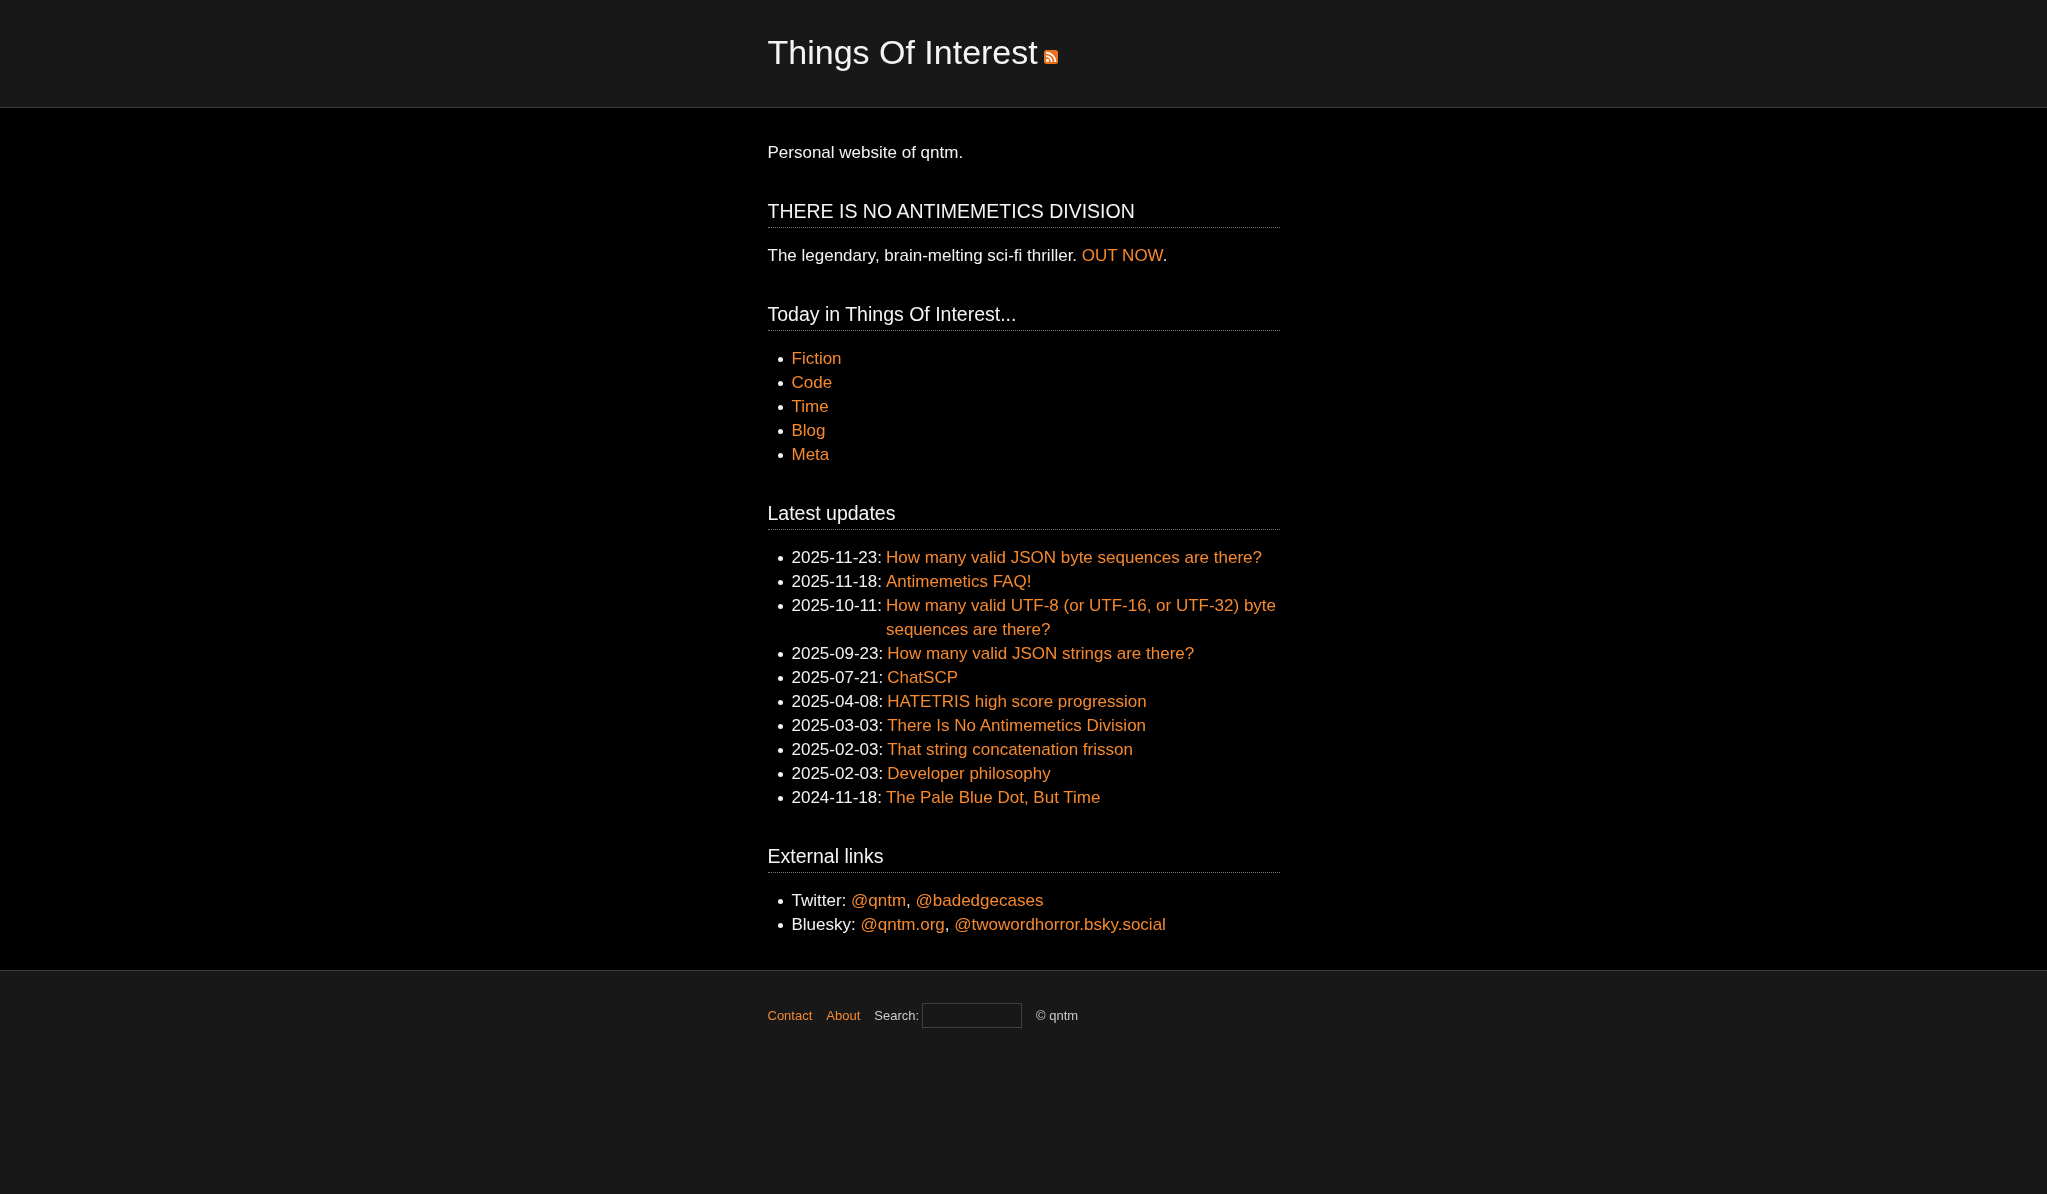 The height and width of the screenshot is (1194, 2047). Describe the element at coordinates (836, 606) in the screenshot. I see `update-date: 2025-10-11:` at that location.